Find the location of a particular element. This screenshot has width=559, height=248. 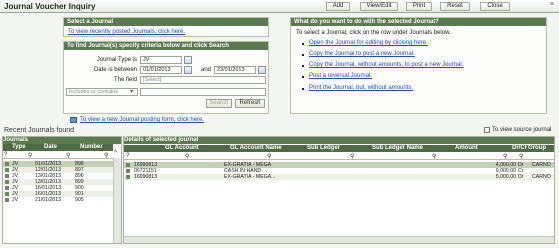

journal-type-input: JV is located at coordinates (161, 60).